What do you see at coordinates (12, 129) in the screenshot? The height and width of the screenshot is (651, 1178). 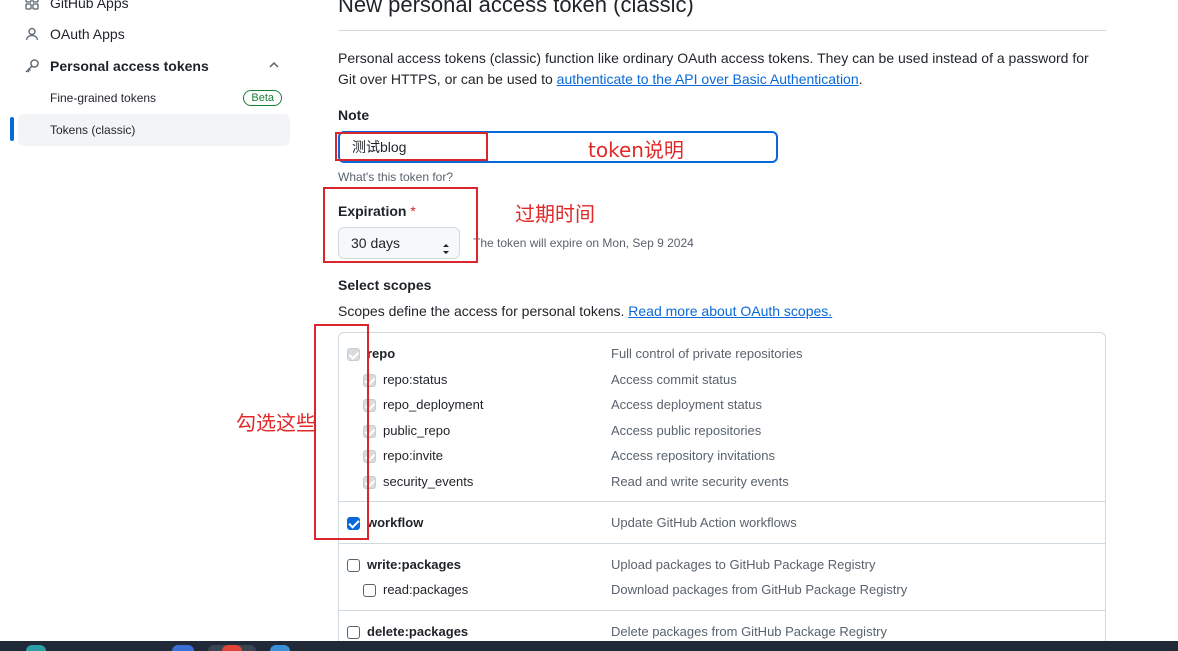 I see `active-indicator` at bounding box center [12, 129].